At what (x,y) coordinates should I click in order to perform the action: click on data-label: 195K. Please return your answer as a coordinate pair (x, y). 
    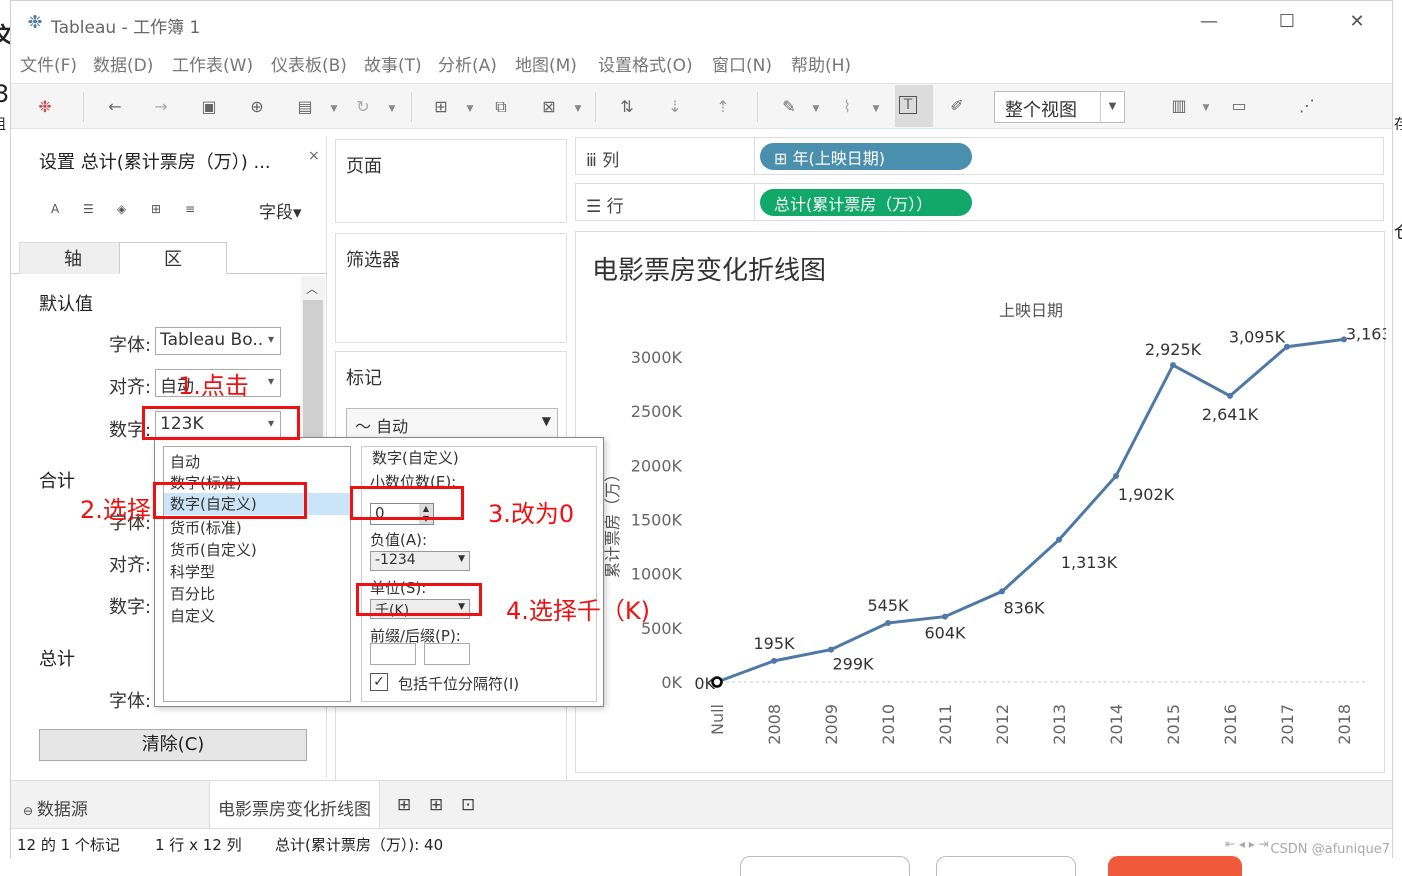
    Looking at the image, I should click on (774, 643).